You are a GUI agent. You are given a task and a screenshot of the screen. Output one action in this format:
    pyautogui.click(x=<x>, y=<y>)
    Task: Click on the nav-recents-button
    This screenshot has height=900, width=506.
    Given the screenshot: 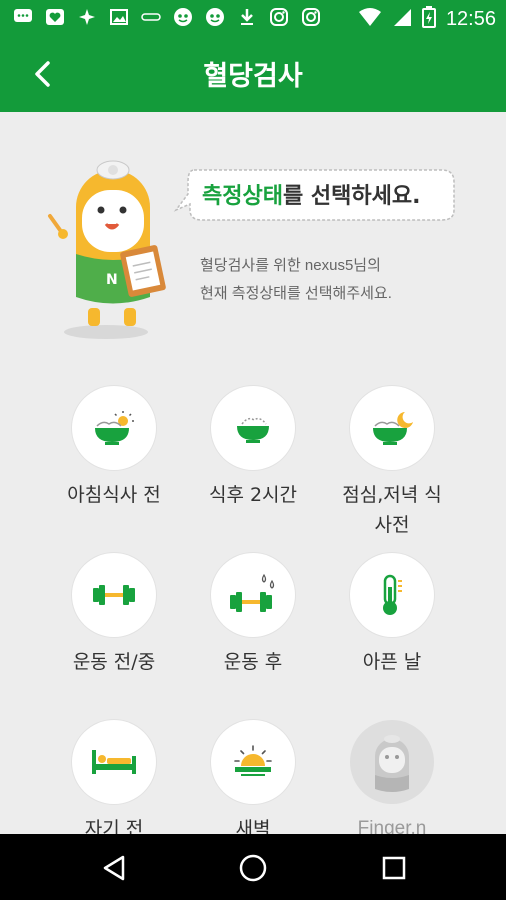 What is the action you would take?
    pyautogui.click(x=394, y=868)
    